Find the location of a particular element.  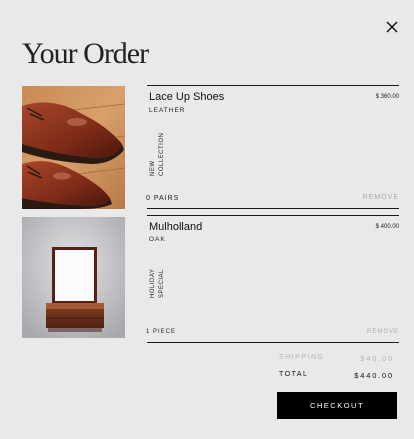

product-image-mirror is located at coordinates (73, 277).